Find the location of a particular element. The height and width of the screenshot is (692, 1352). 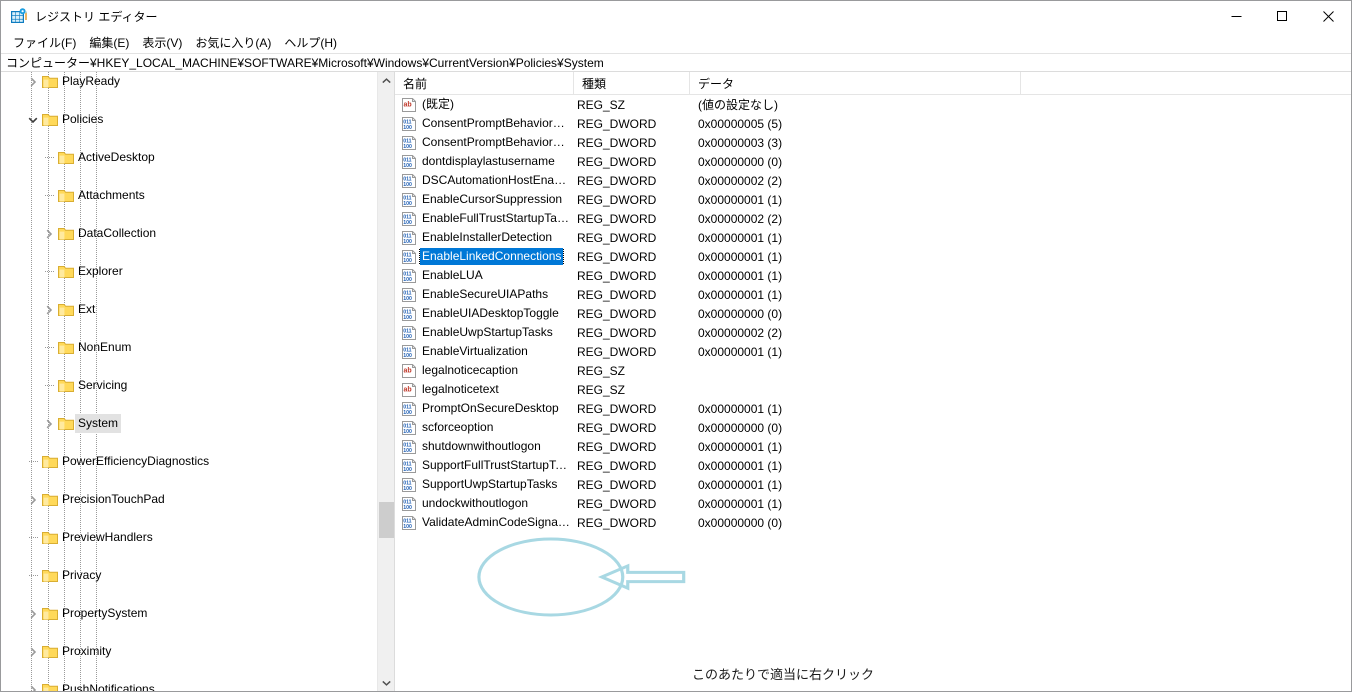

tree-item-label: PlayReady is located at coordinates (91, 81).